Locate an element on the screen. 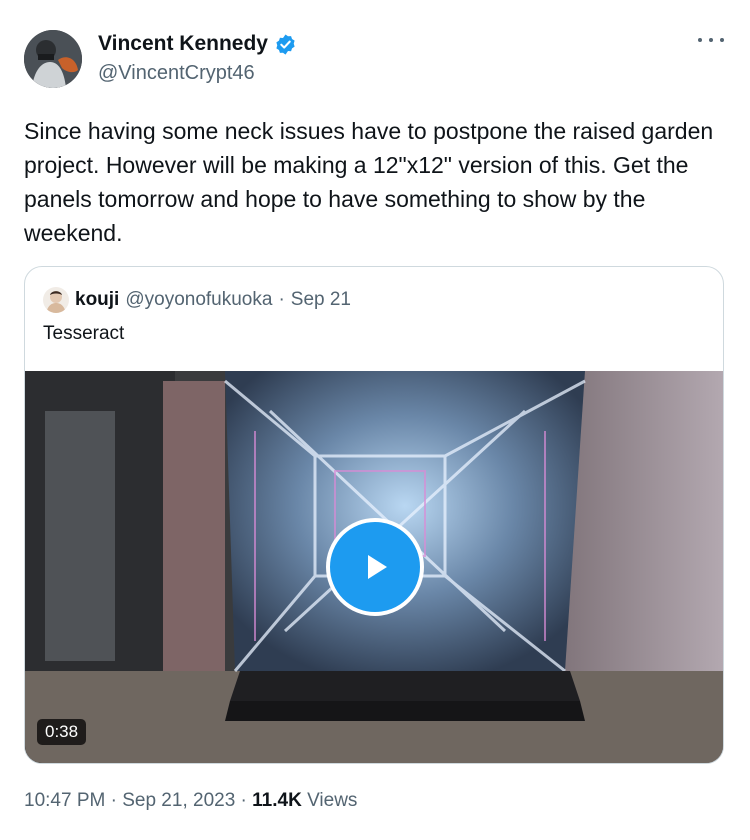 Image resolution: width=750 pixels, height=840 pixels. video-duration: 0:38 is located at coordinates (62, 732).